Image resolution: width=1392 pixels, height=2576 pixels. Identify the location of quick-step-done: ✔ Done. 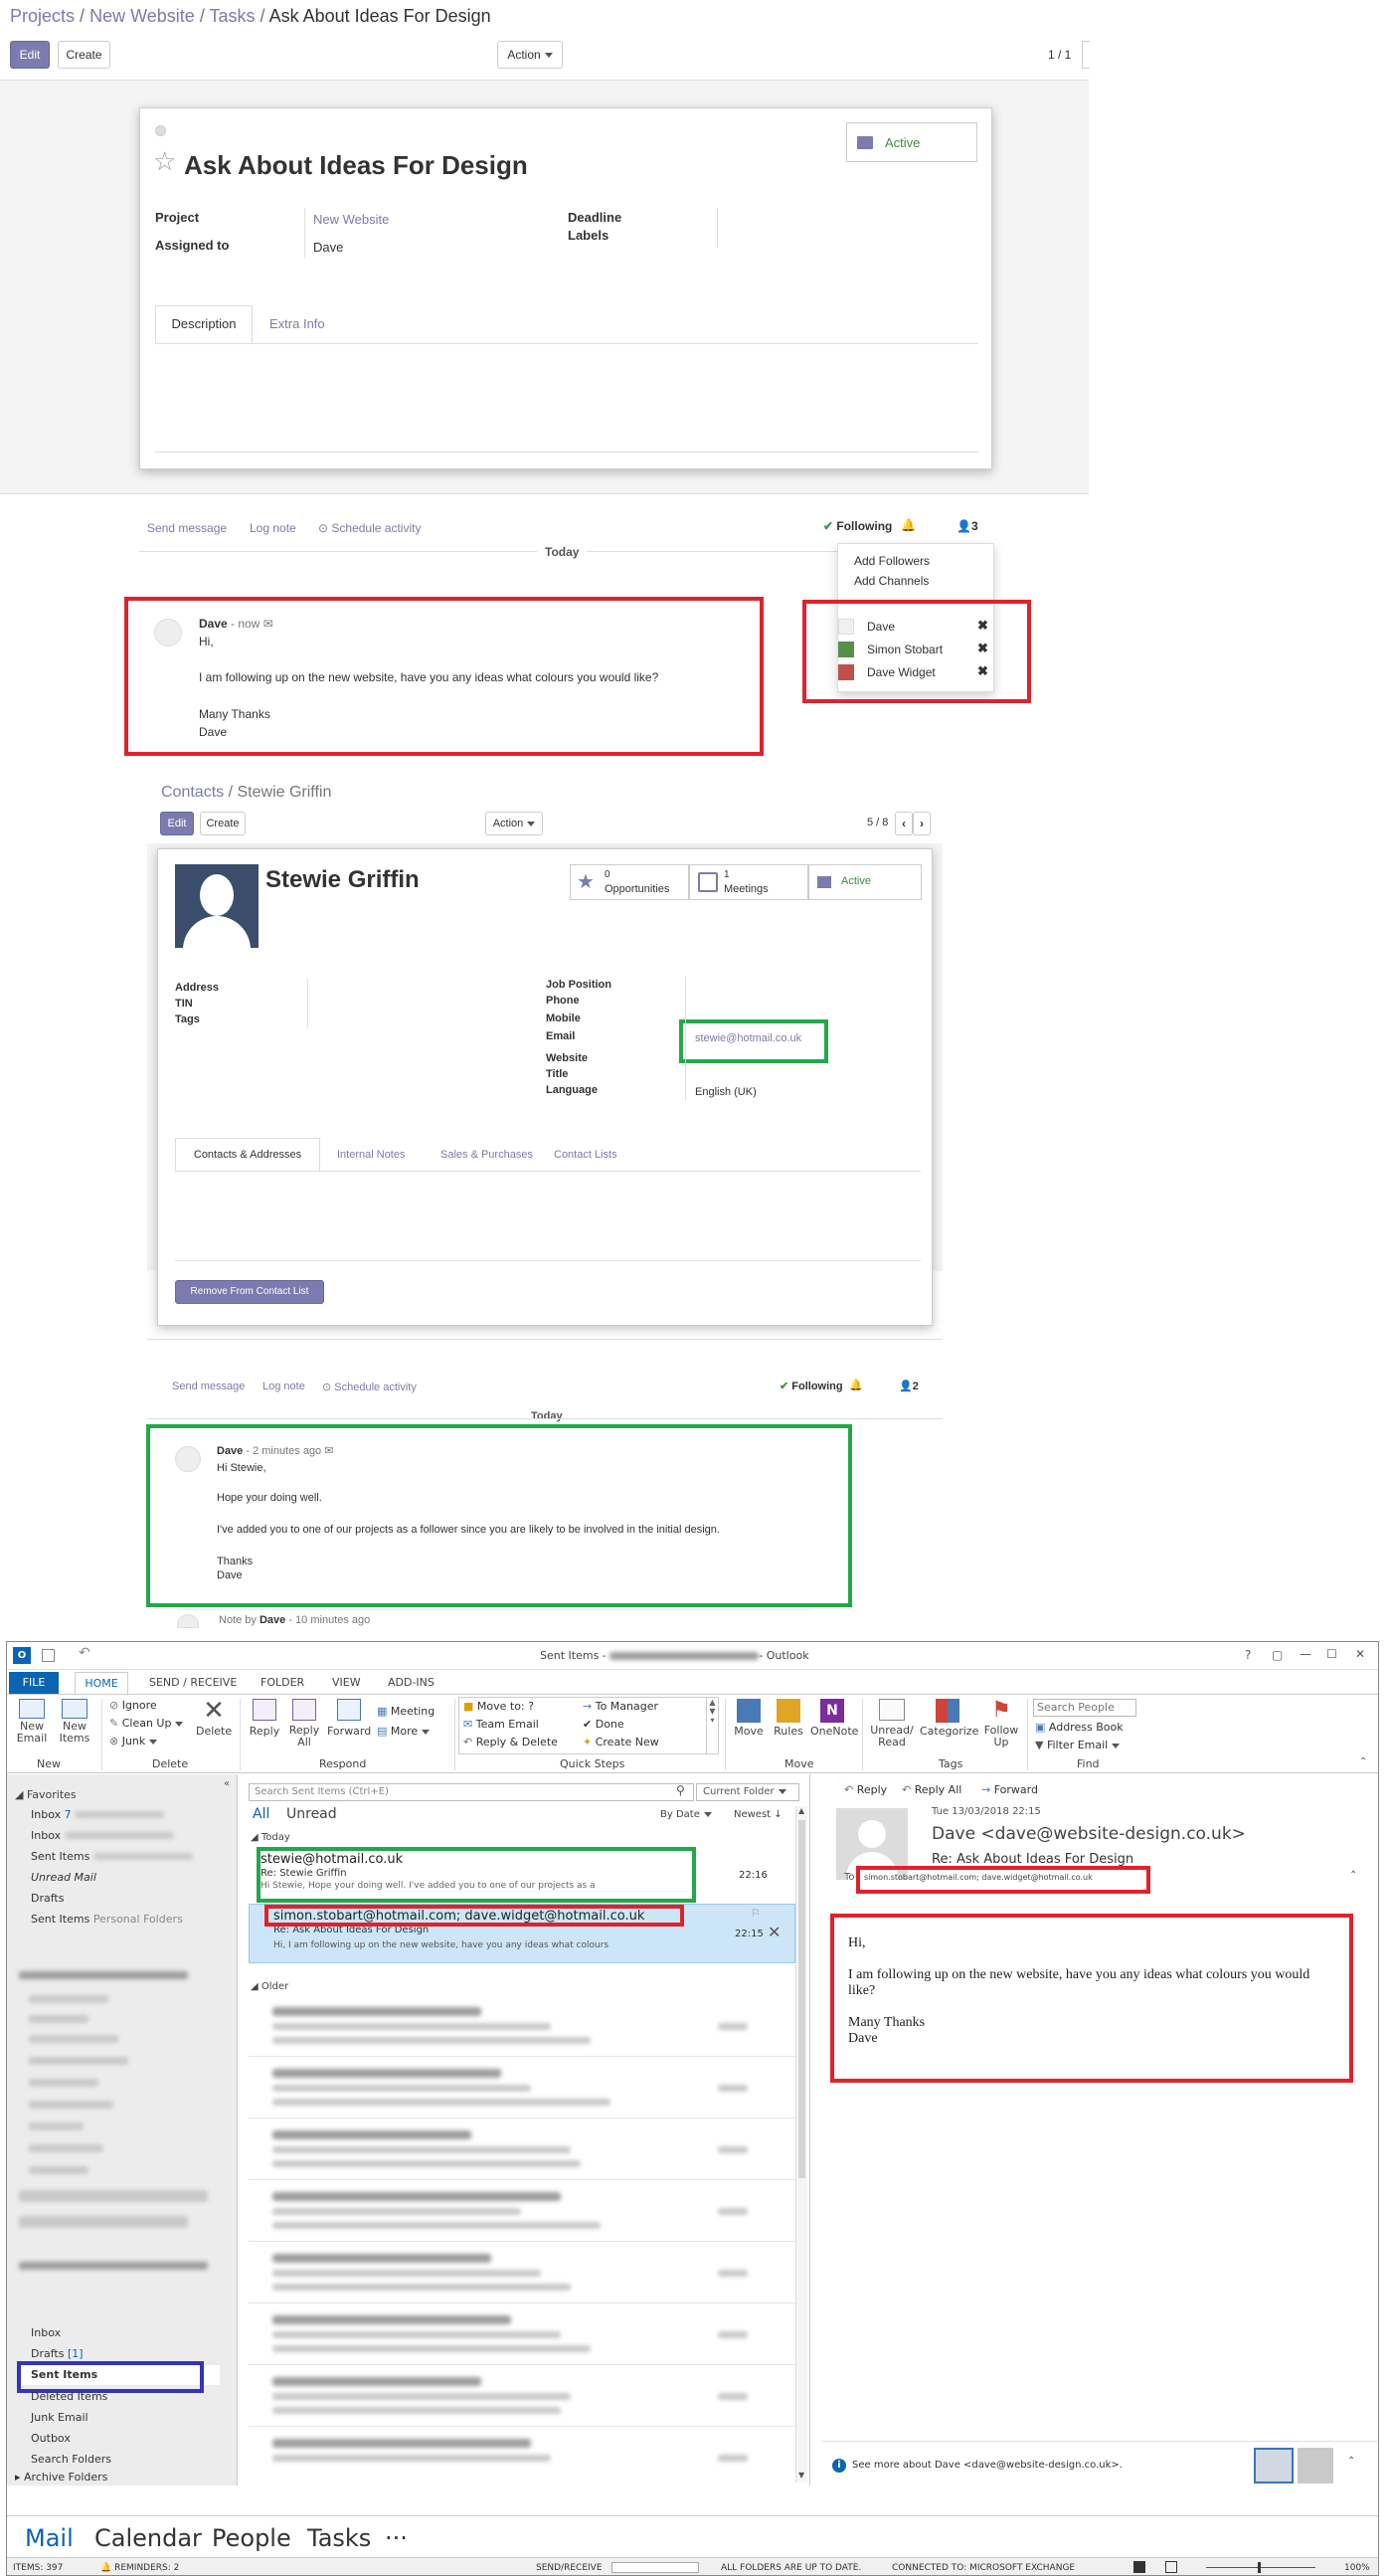
(603, 1724).